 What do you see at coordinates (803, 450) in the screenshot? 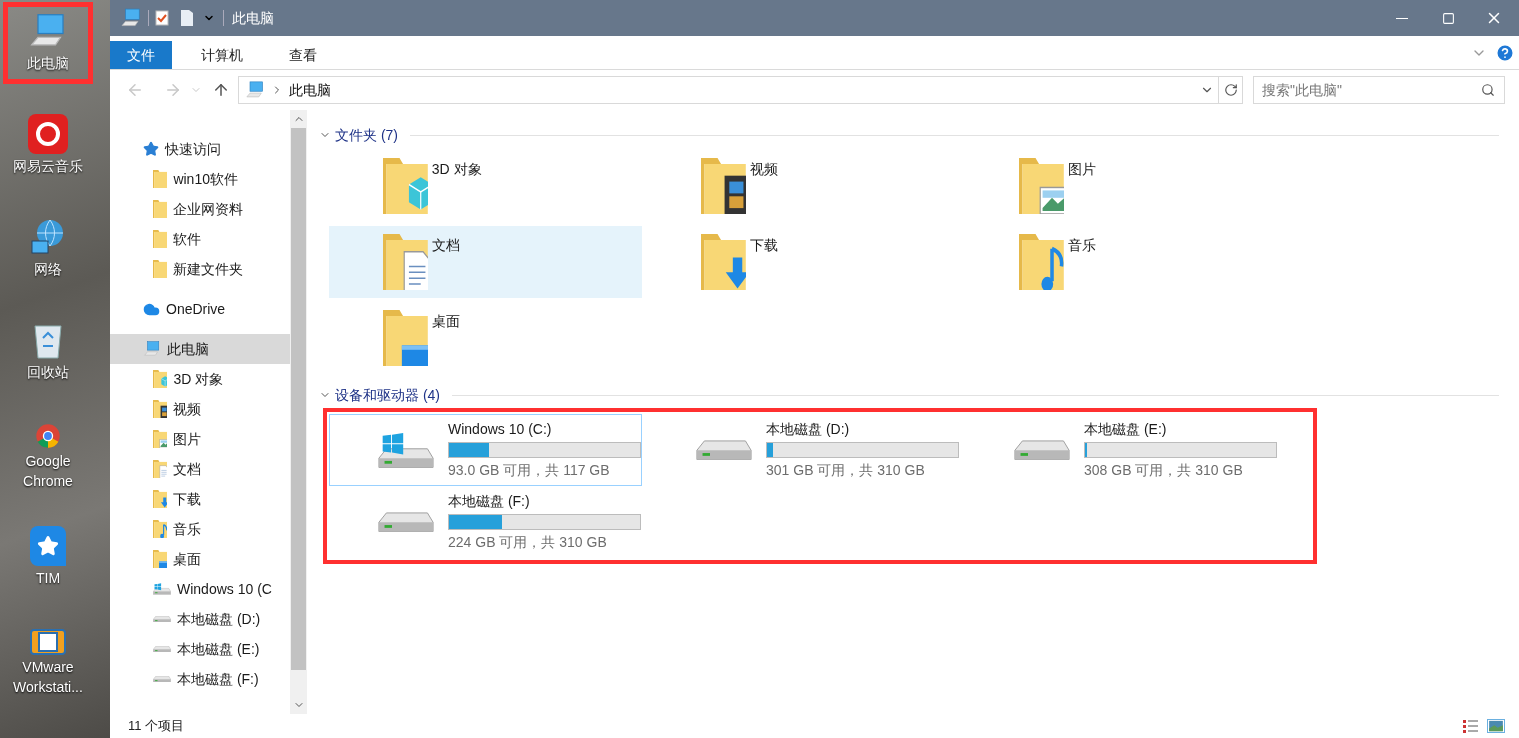
I see `drive-item: 本地磁盘 (D:) 301 GB 可用，共 310 GB` at bounding box center [803, 450].